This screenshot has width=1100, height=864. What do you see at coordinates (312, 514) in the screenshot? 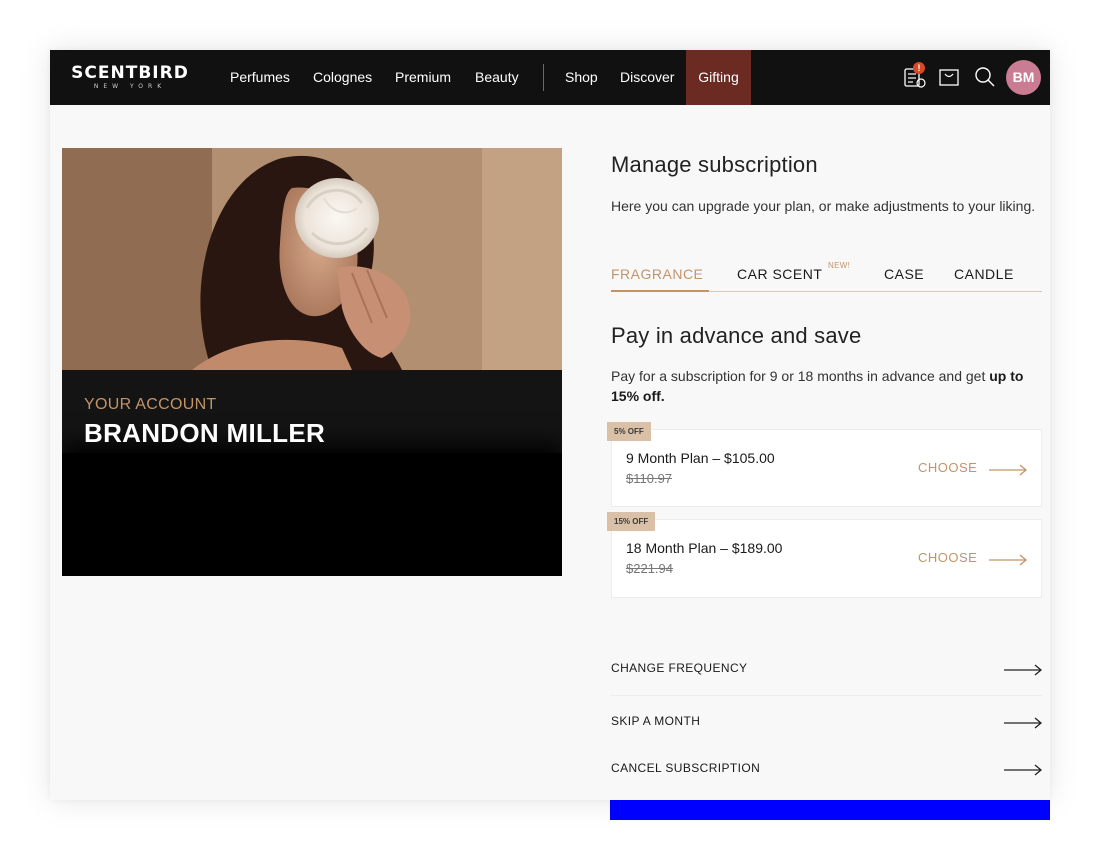
I see `hero-redacted-area` at bounding box center [312, 514].